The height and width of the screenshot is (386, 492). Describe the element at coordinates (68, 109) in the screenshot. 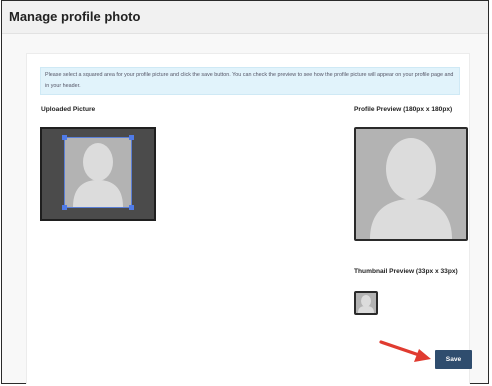

I see `uploaded-picture-label: Uploaded Picture` at that location.